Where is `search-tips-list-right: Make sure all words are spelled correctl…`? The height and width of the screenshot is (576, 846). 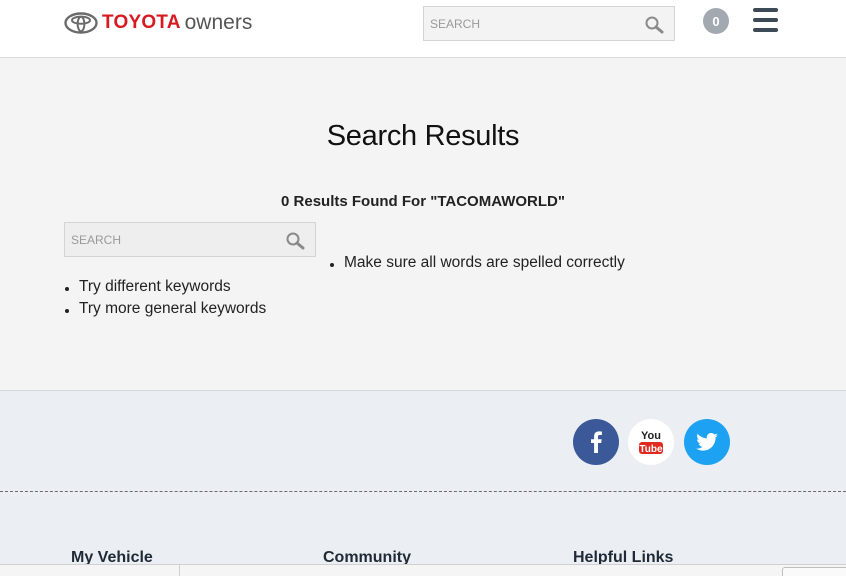 search-tips-list-right: Make sure all words are spelled correctl… is located at coordinates (477, 263).